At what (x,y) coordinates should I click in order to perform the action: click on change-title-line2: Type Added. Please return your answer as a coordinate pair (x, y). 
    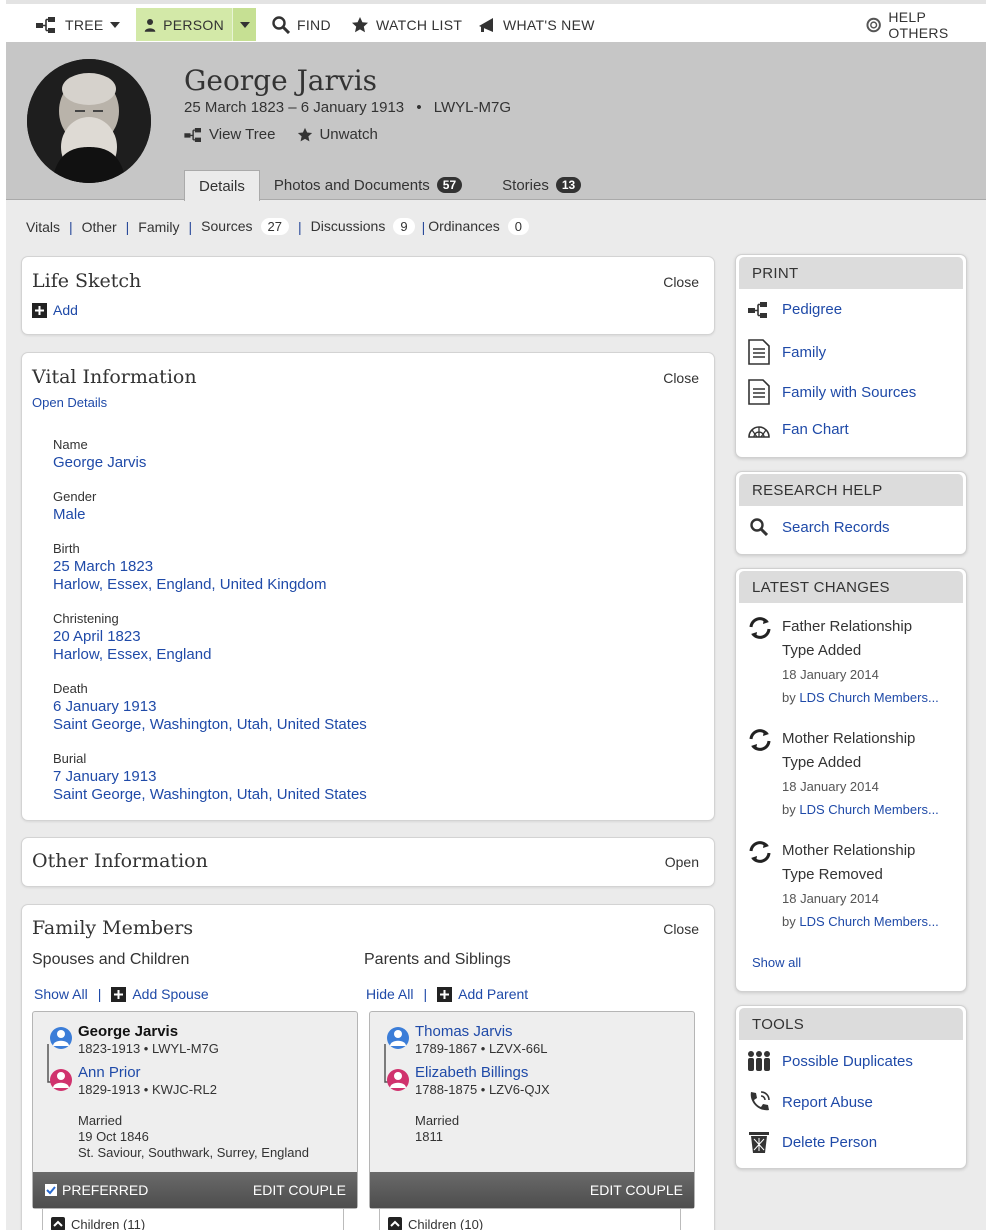
    Looking at the image, I should click on (822, 762).